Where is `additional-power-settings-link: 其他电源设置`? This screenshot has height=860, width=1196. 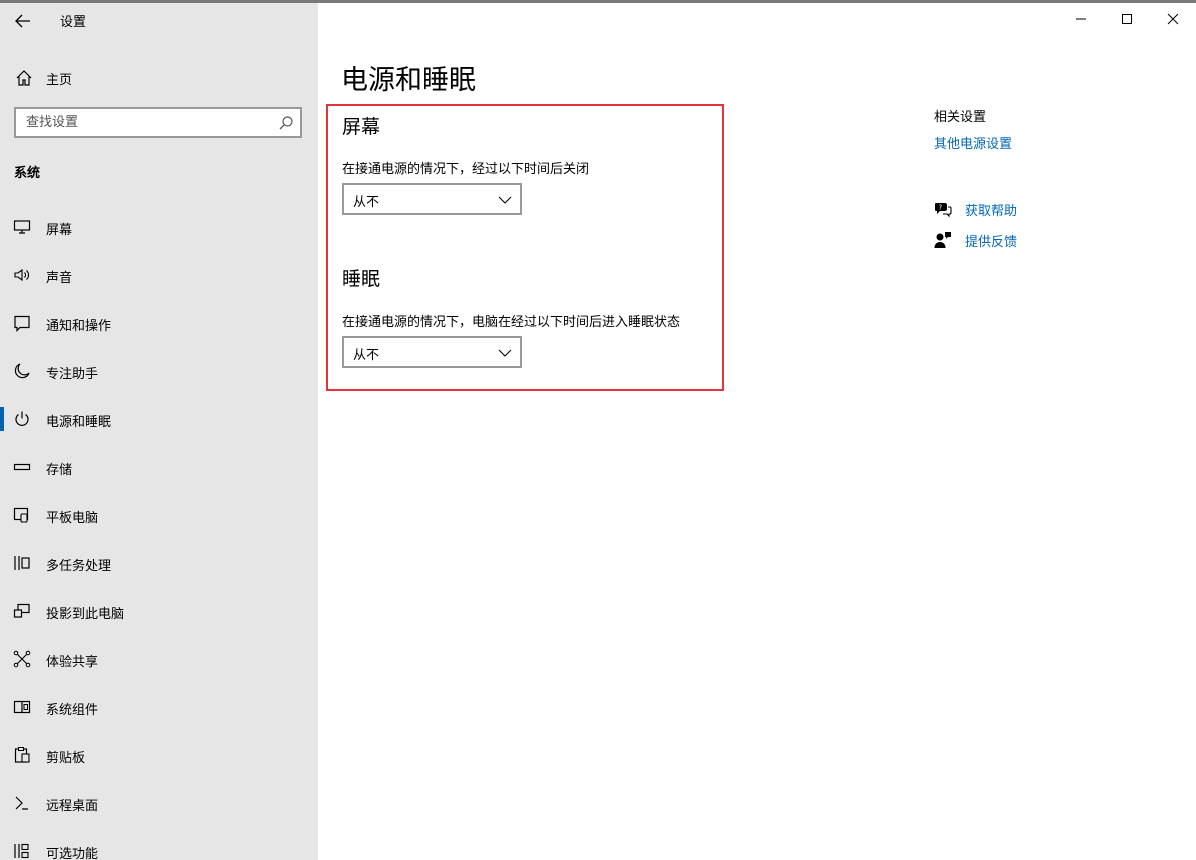
additional-power-settings-link: 其他电源设置 is located at coordinates (973, 142).